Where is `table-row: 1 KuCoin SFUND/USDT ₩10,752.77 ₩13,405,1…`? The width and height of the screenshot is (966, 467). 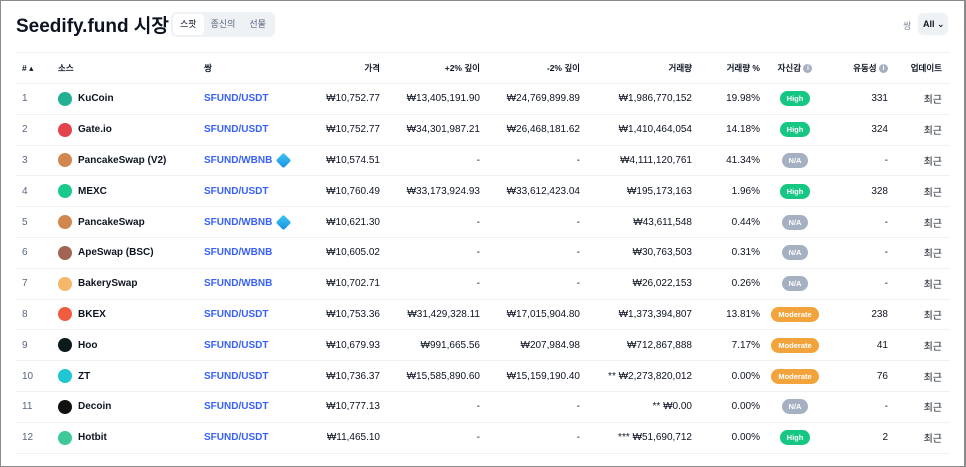 table-row: 1 KuCoin SFUND/USDT ₩10,752.77 ₩13,405,1… is located at coordinates (483, 99).